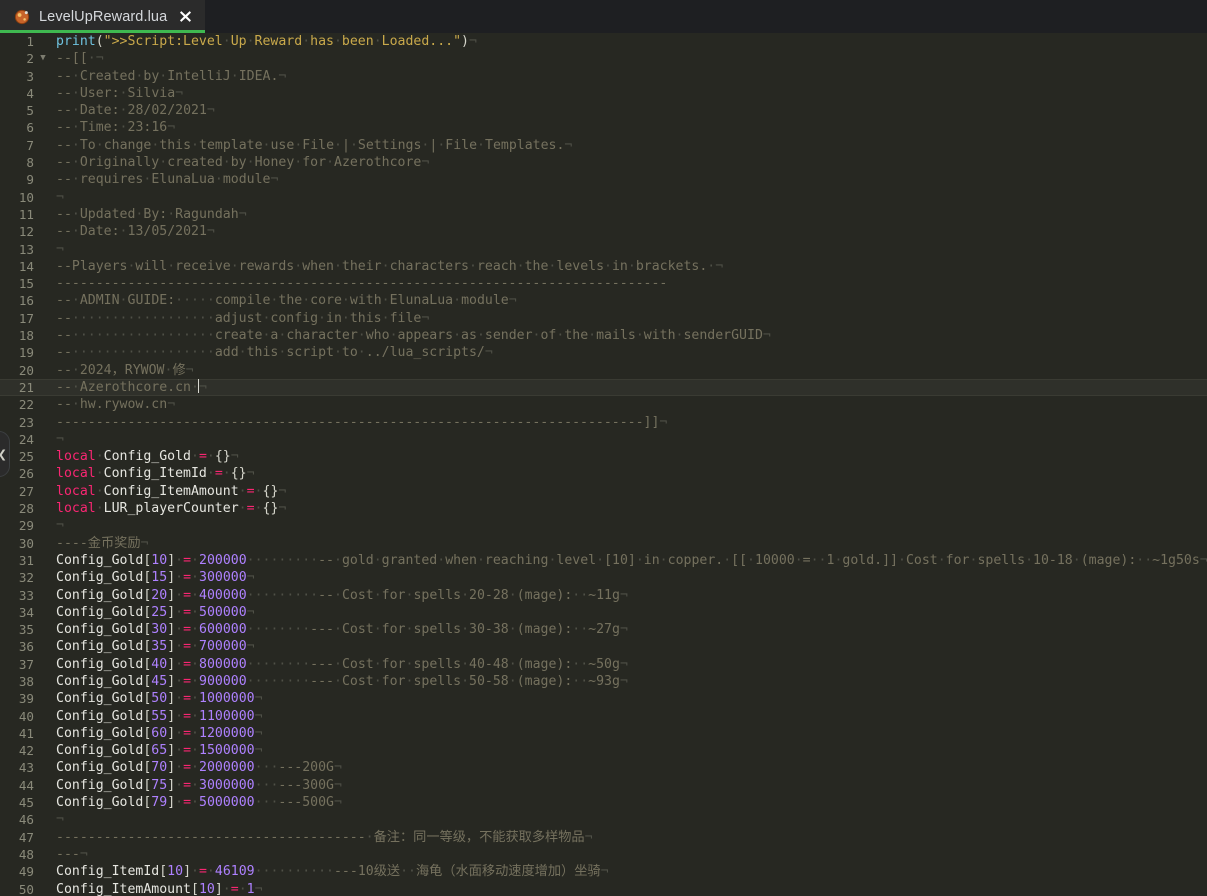 This screenshot has width=1207, height=896. What do you see at coordinates (603, 750) in the screenshot?
I see `code-line: 42 Config_Gold[65]·=·1500000¬` at bounding box center [603, 750].